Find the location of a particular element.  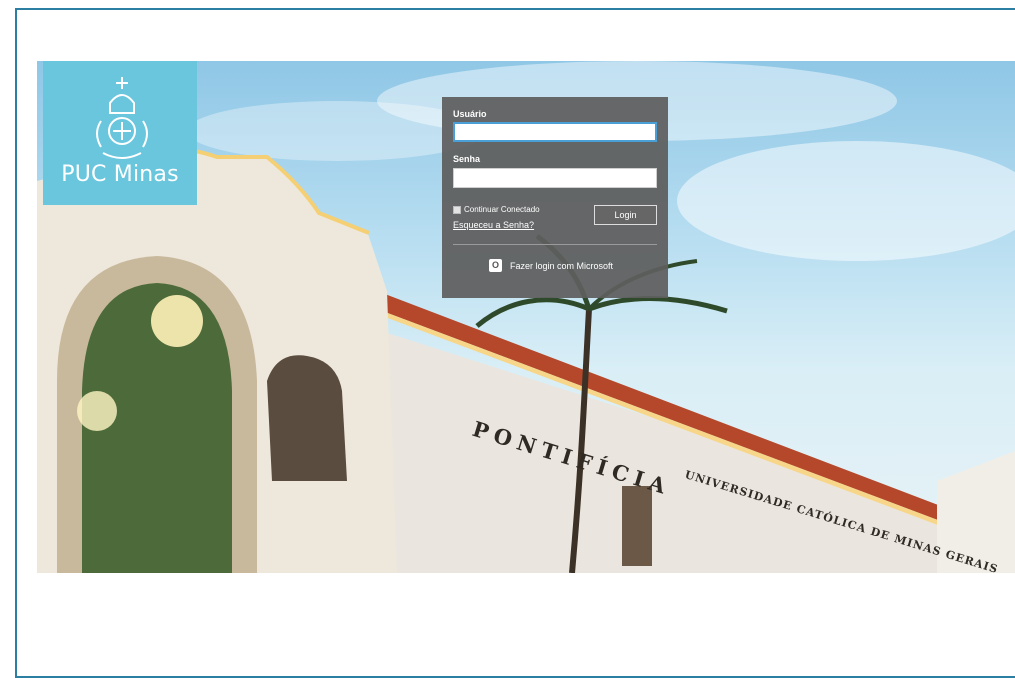

logo-text: PUC Minas is located at coordinates (120, 174).